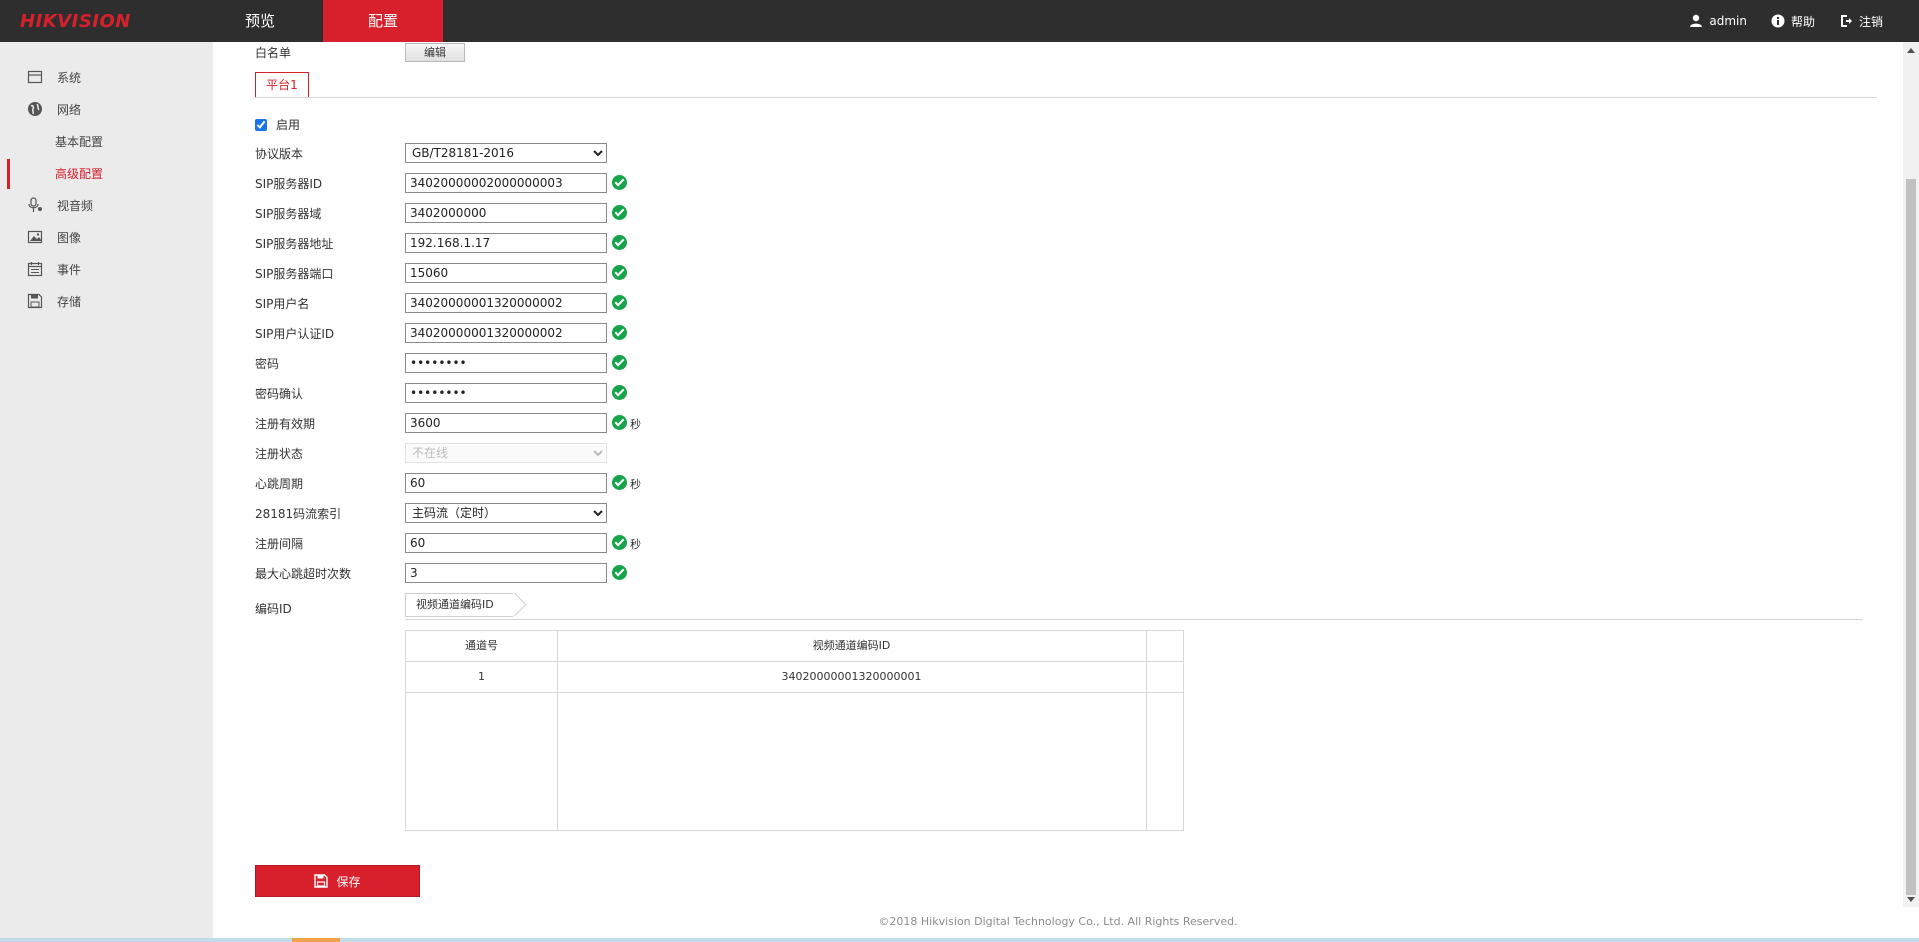 Image resolution: width=1919 pixels, height=942 pixels. What do you see at coordinates (69, 77) in the screenshot?
I see `sidebar-item-label: 系统` at bounding box center [69, 77].